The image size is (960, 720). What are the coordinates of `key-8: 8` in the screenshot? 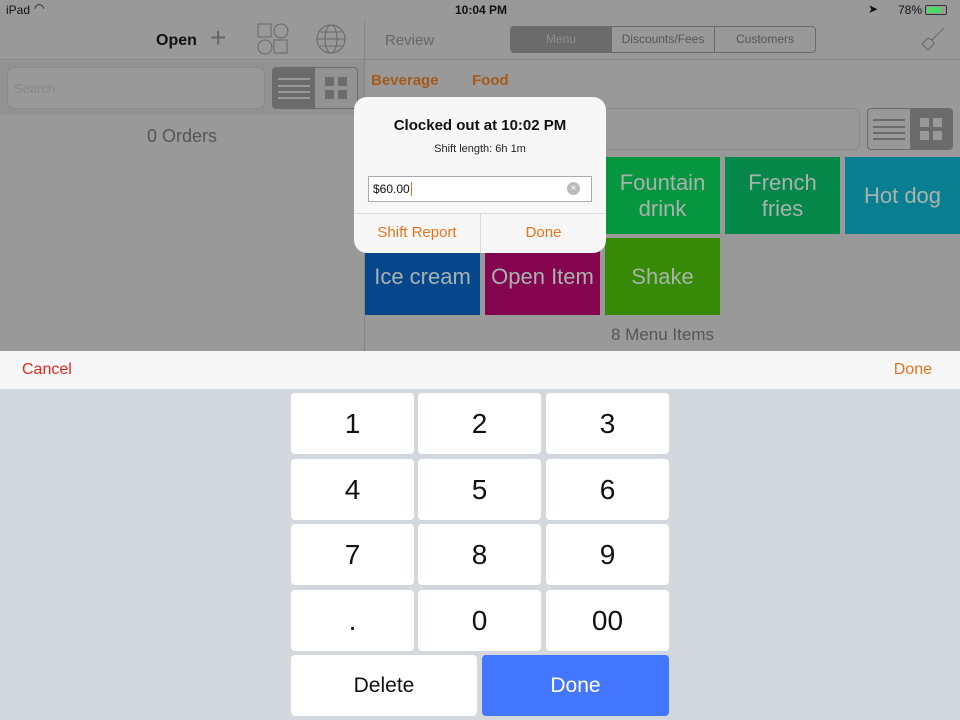 It's located at (479, 554).